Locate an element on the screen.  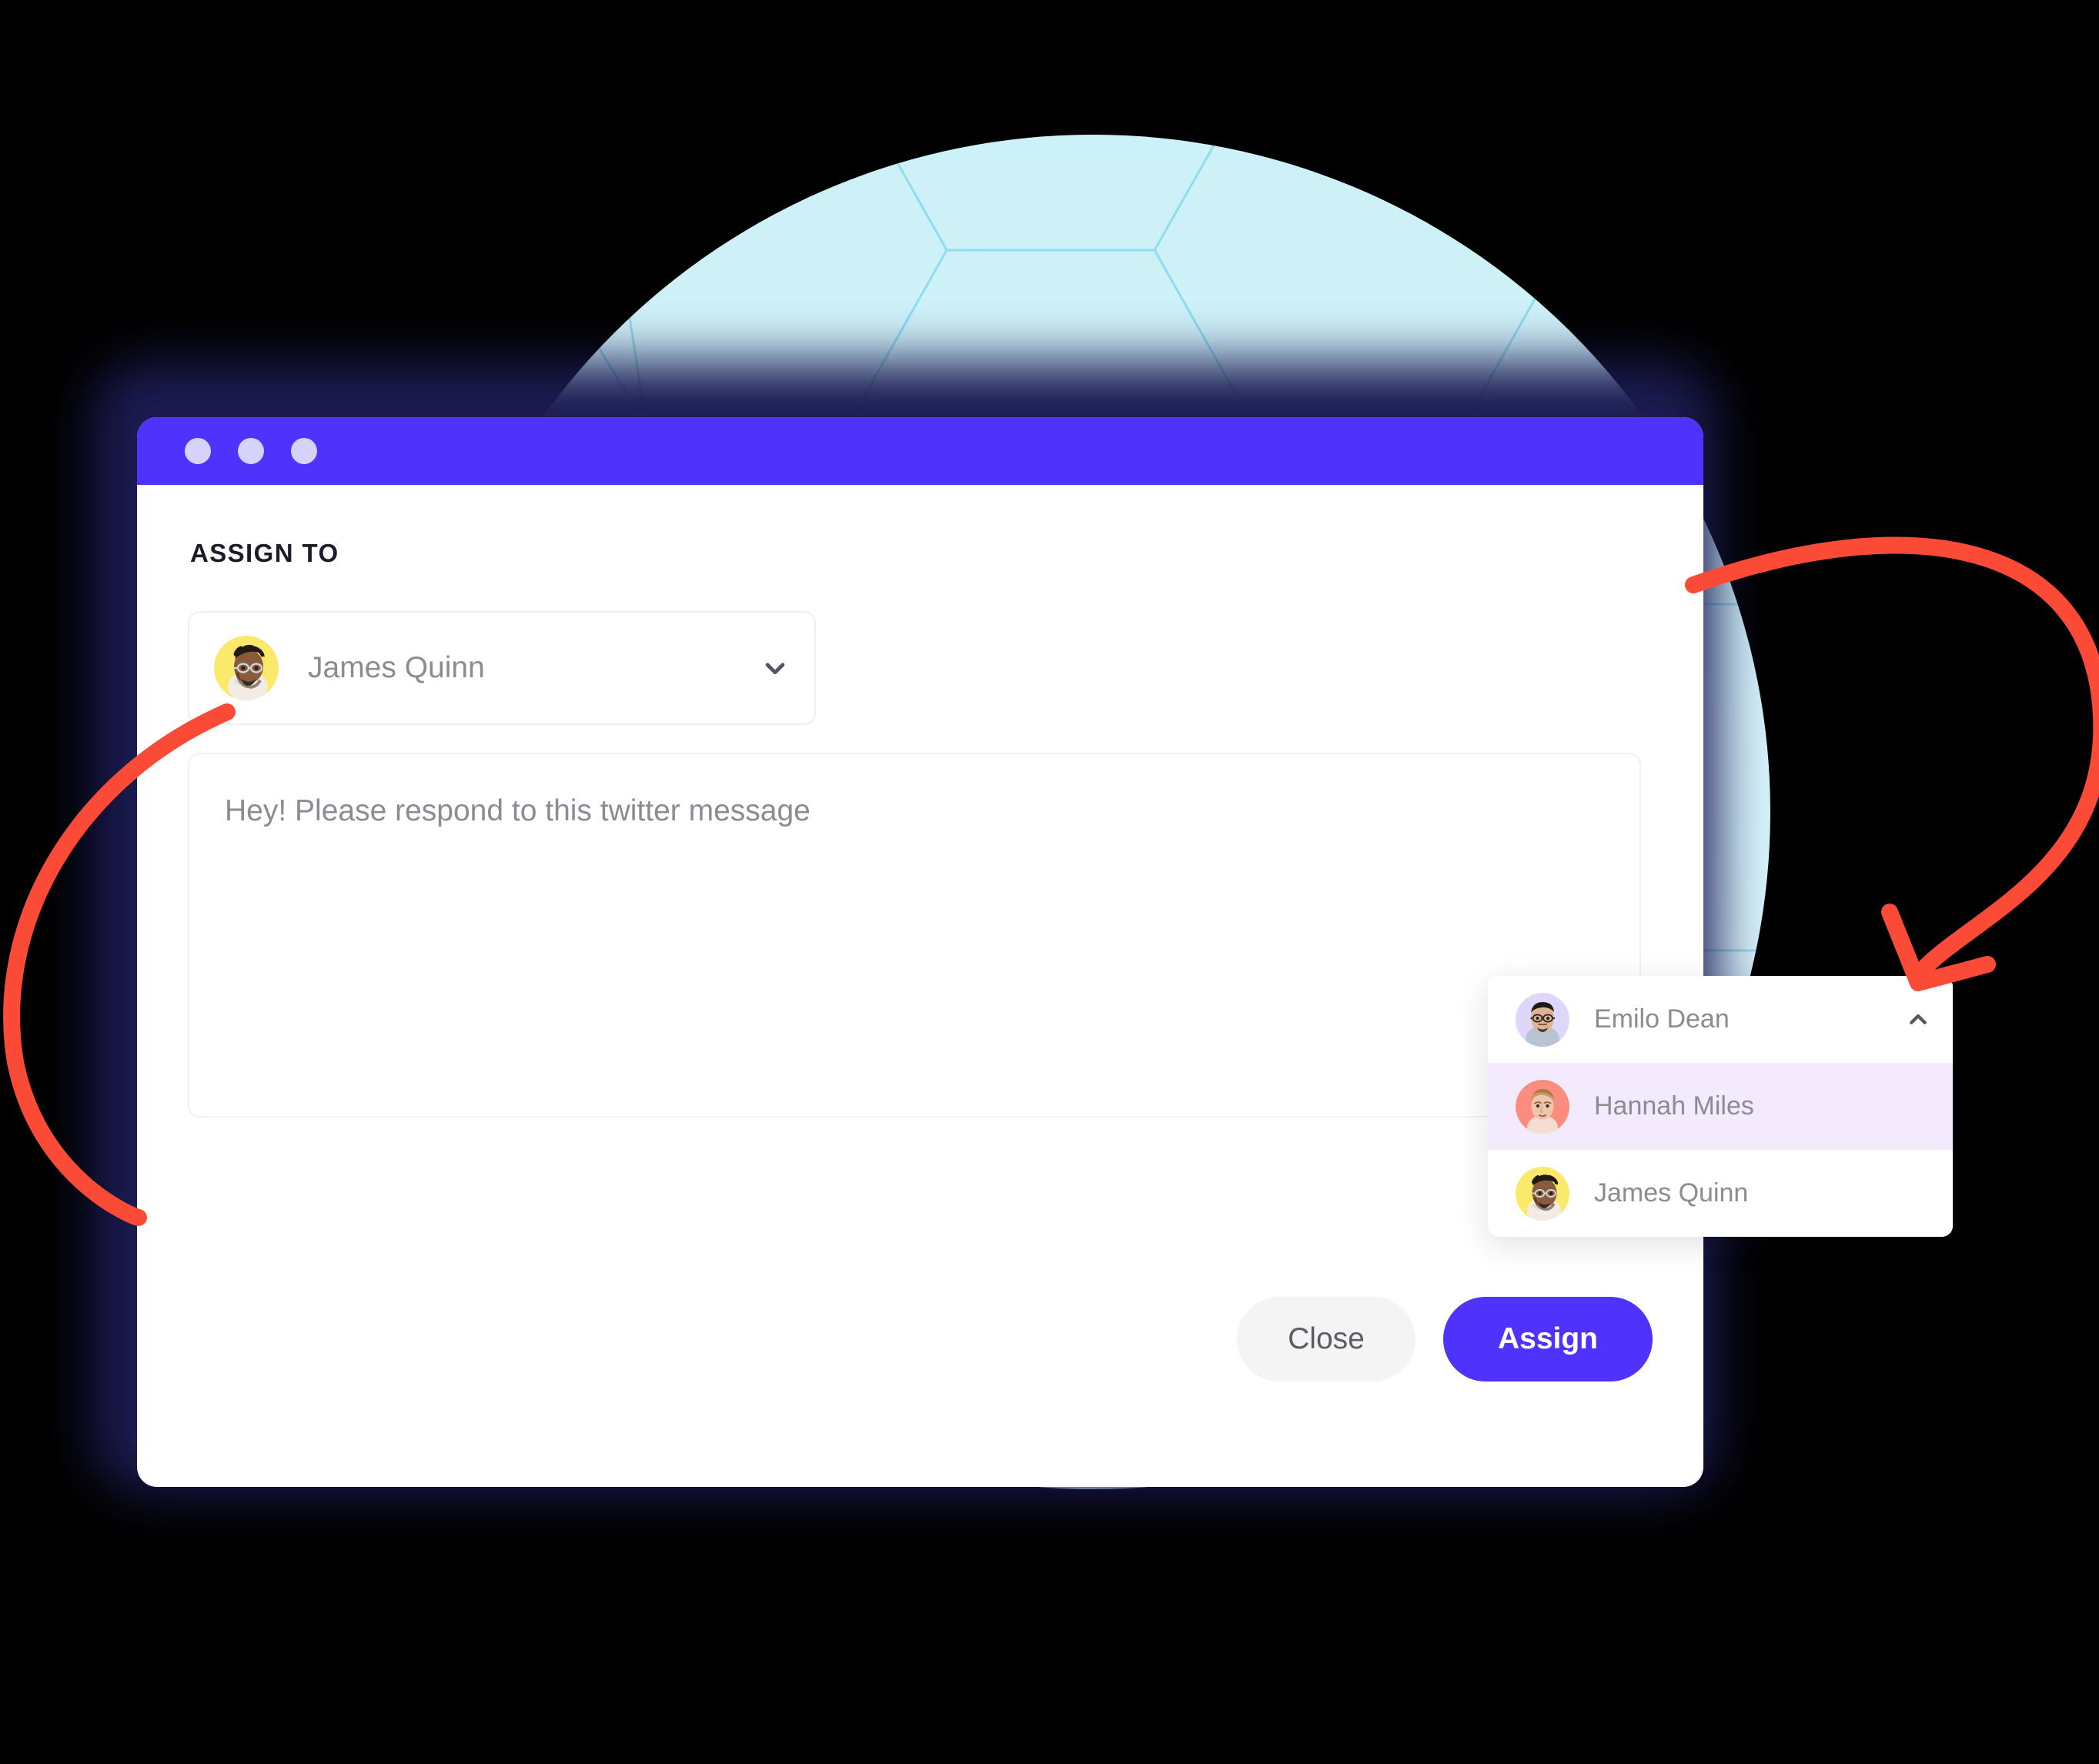
dropdown-option-james-quinn: James Quinn is located at coordinates (1720, 1193).